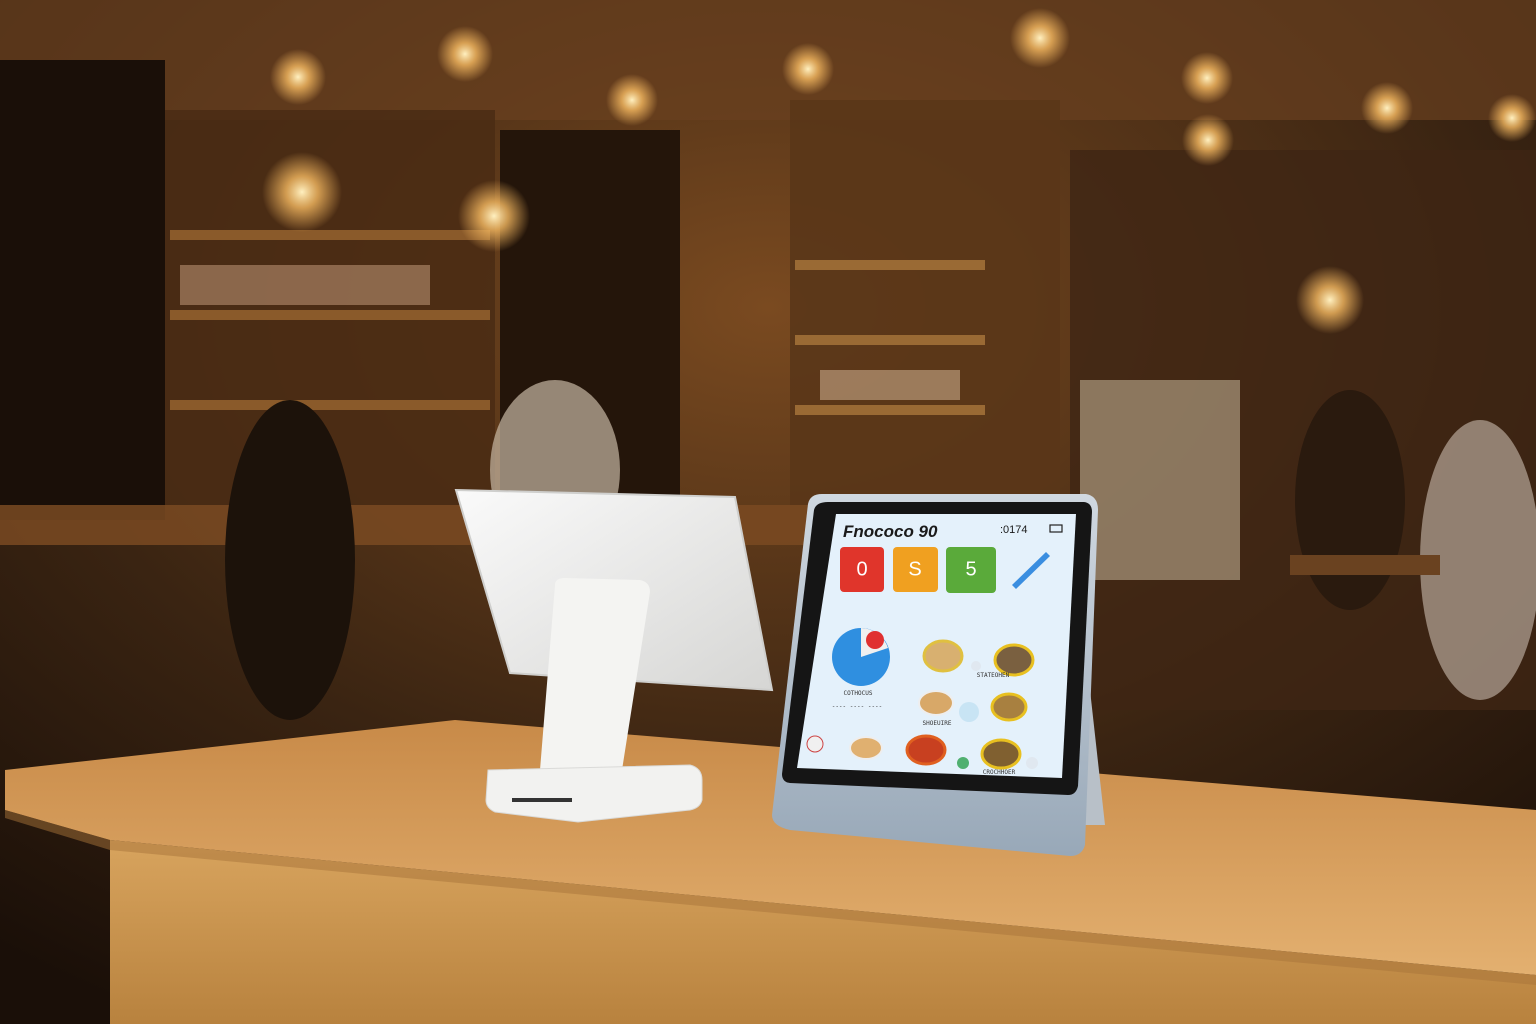  Describe the element at coordinates (1330, 300) in the screenshot. I see `wall-sconce` at that location.